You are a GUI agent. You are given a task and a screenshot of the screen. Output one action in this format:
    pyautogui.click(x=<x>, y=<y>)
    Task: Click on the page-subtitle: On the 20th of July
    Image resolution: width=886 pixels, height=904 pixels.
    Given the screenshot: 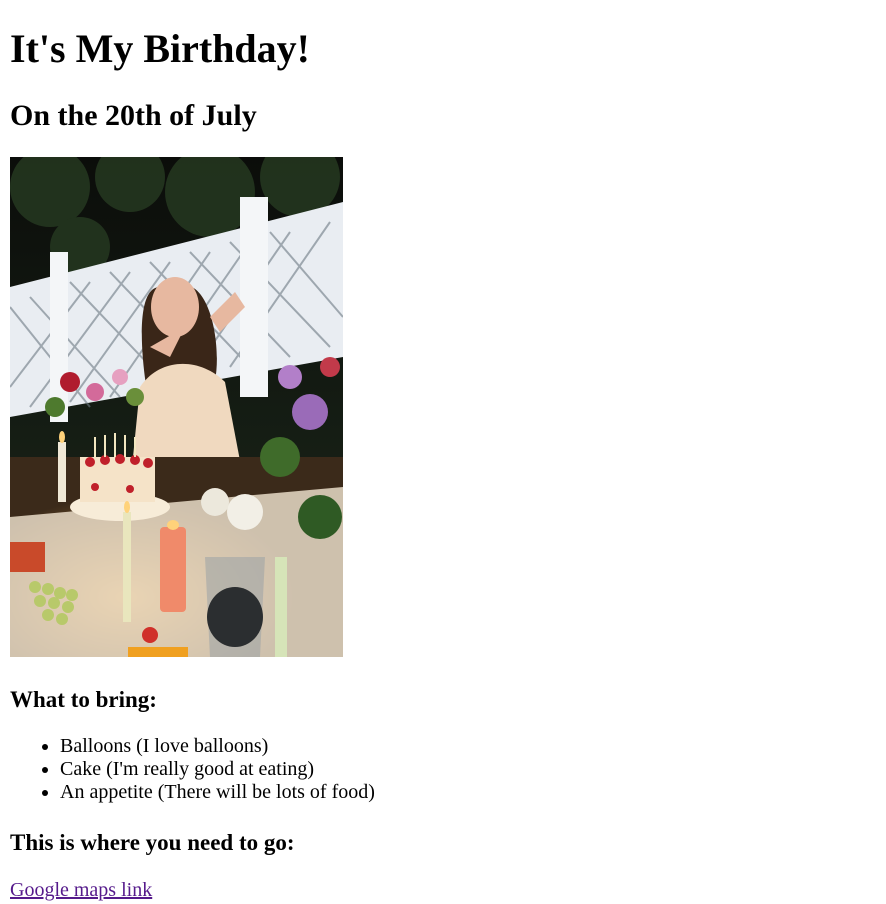 What is the action you would take?
    pyautogui.click(x=133, y=115)
    